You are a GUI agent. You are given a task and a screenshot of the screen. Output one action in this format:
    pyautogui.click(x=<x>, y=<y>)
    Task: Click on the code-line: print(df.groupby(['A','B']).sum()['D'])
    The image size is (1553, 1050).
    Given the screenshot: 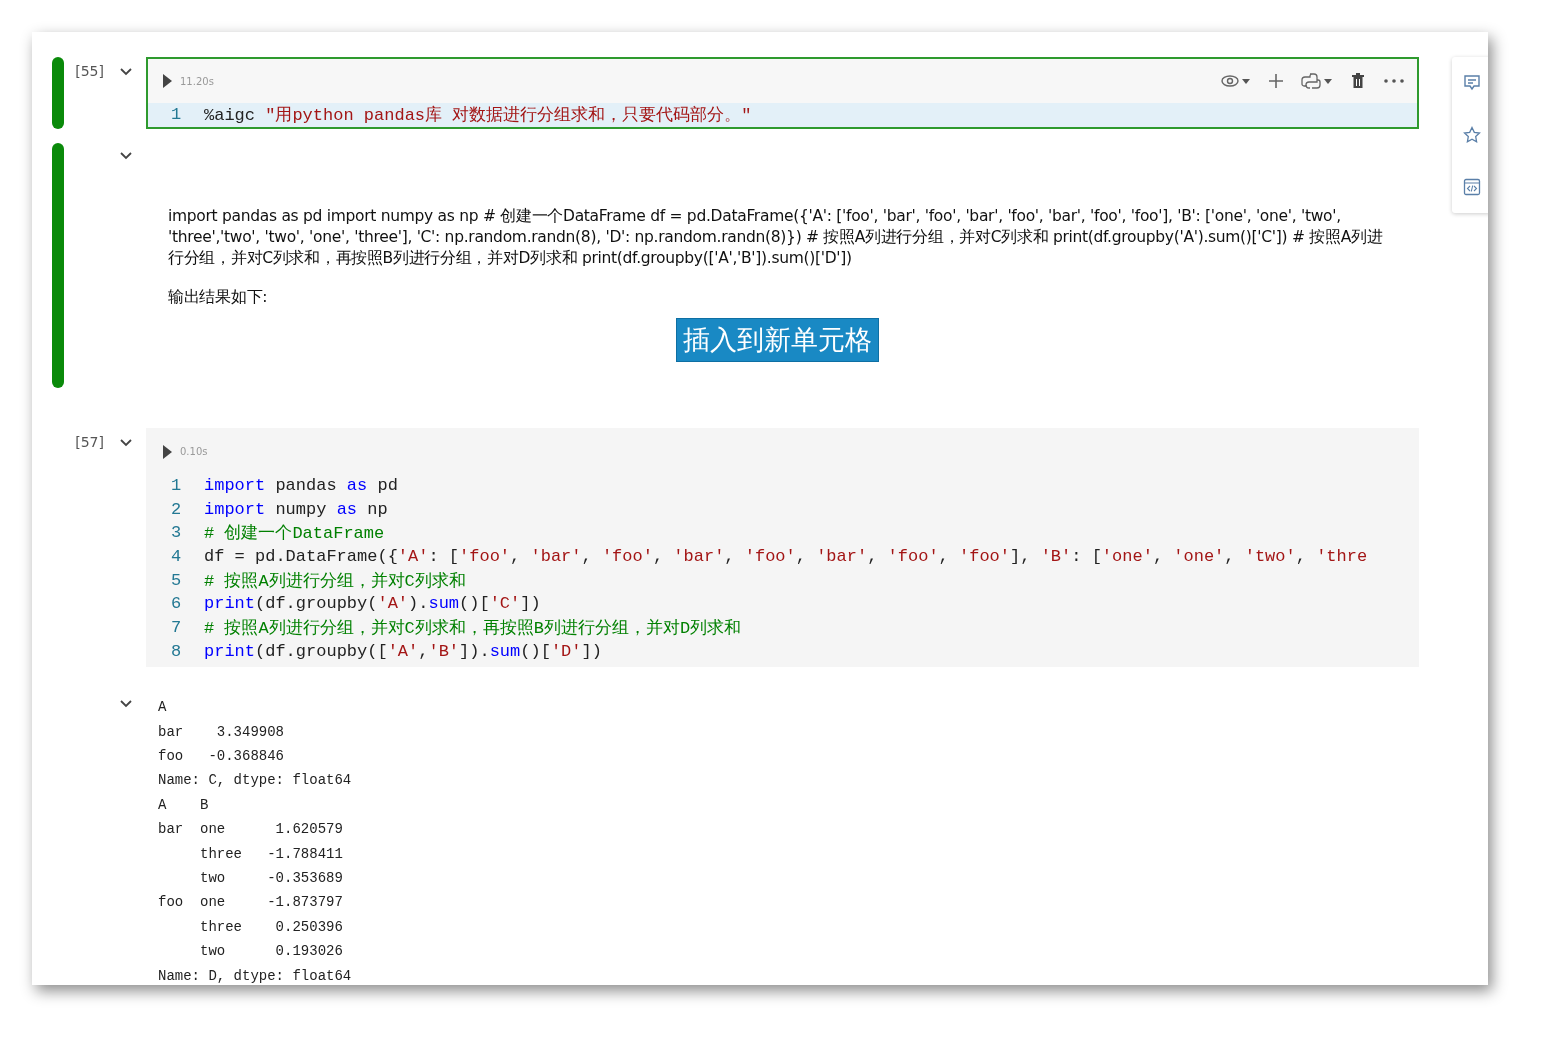 What is the action you would take?
    pyautogui.click(x=403, y=651)
    